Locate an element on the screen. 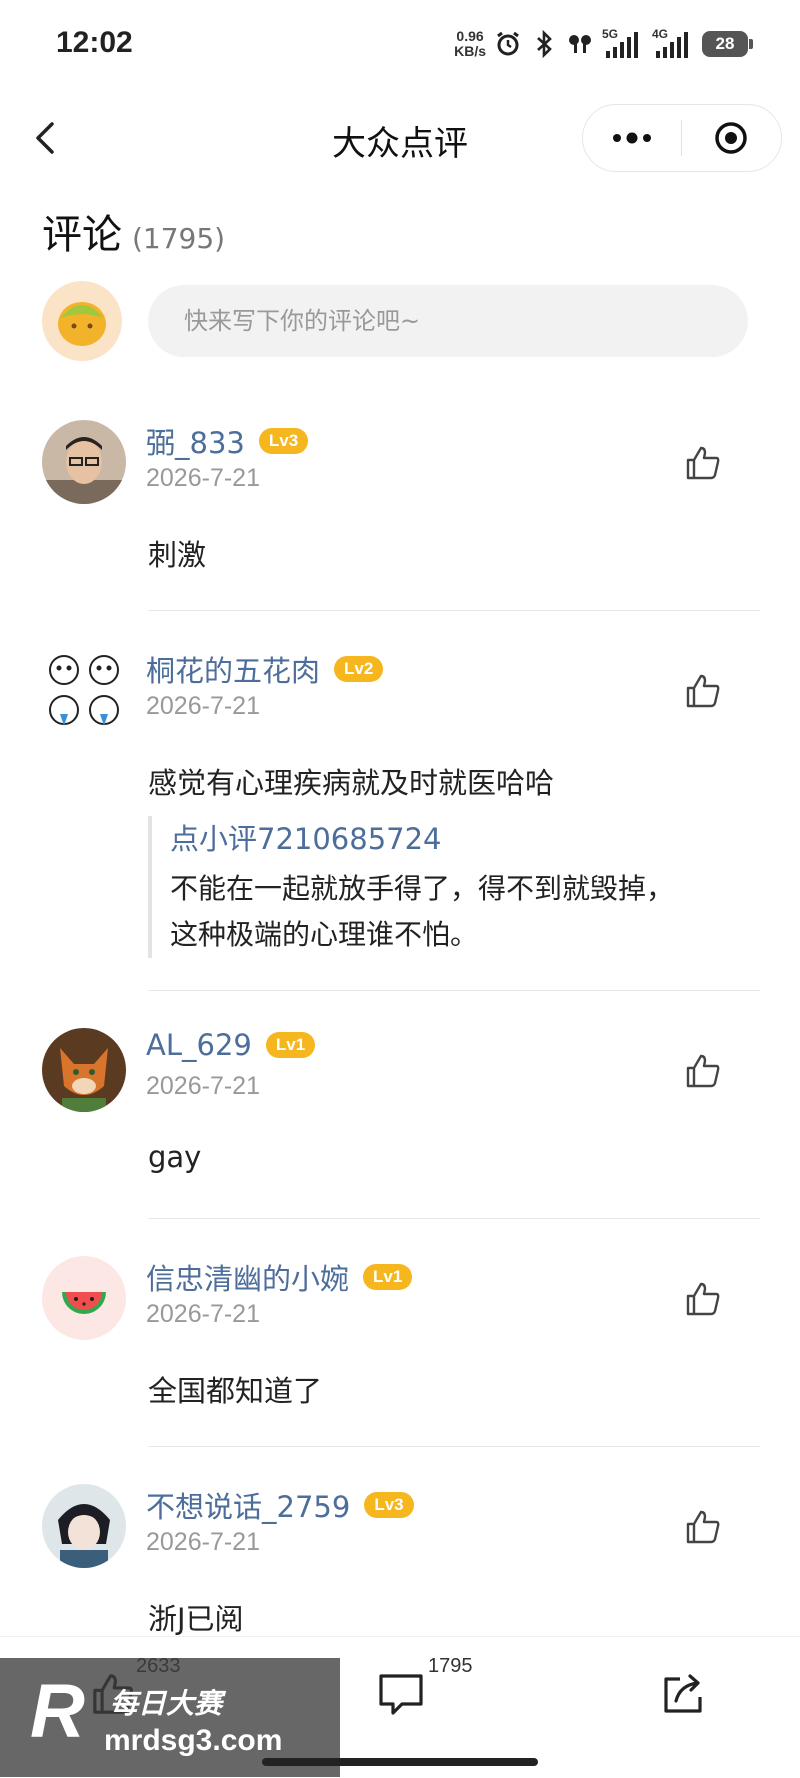 The height and width of the screenshot is (1778, 800). comment-bubble-icon is located at coordinates (401, 1694).